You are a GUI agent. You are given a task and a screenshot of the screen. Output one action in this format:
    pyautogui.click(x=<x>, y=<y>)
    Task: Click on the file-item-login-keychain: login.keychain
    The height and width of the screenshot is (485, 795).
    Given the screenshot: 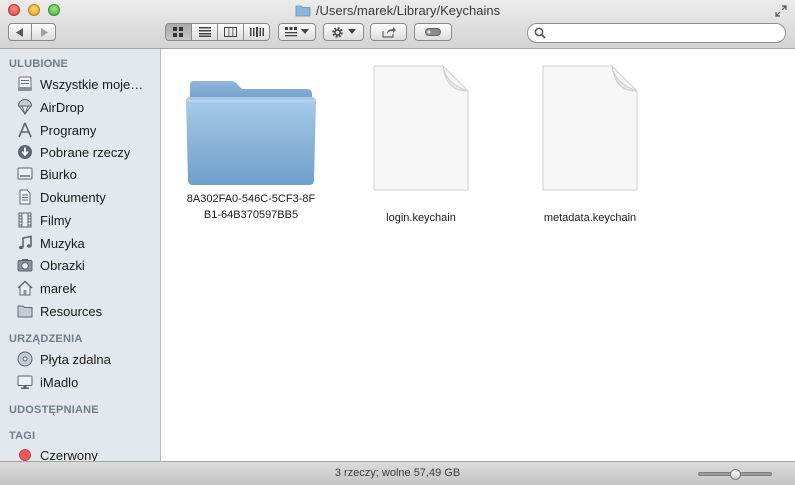 What is the action you would take?
    pyautogui.click(x=421, y=145)
    